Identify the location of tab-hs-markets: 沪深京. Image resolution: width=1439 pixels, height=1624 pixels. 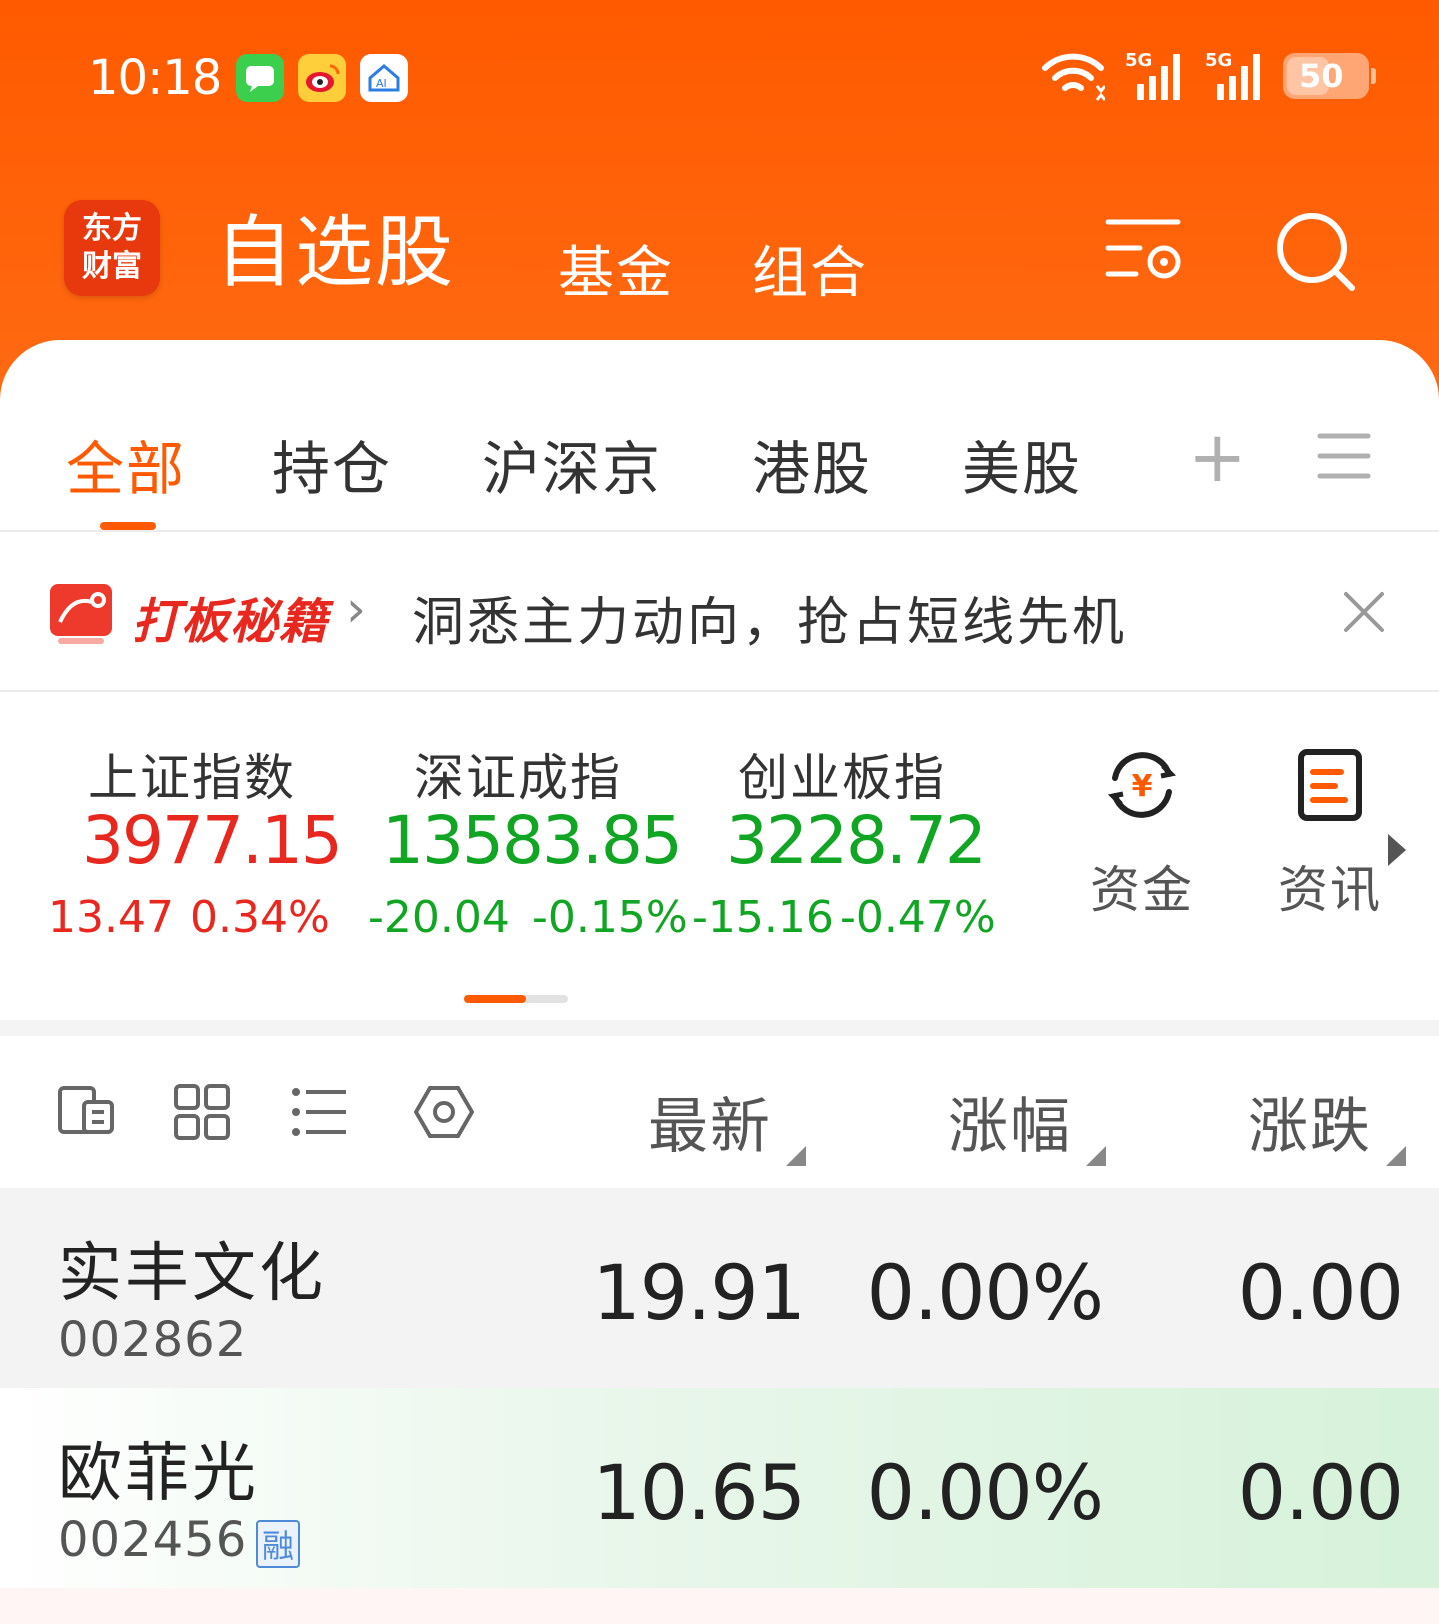
(572, 464).